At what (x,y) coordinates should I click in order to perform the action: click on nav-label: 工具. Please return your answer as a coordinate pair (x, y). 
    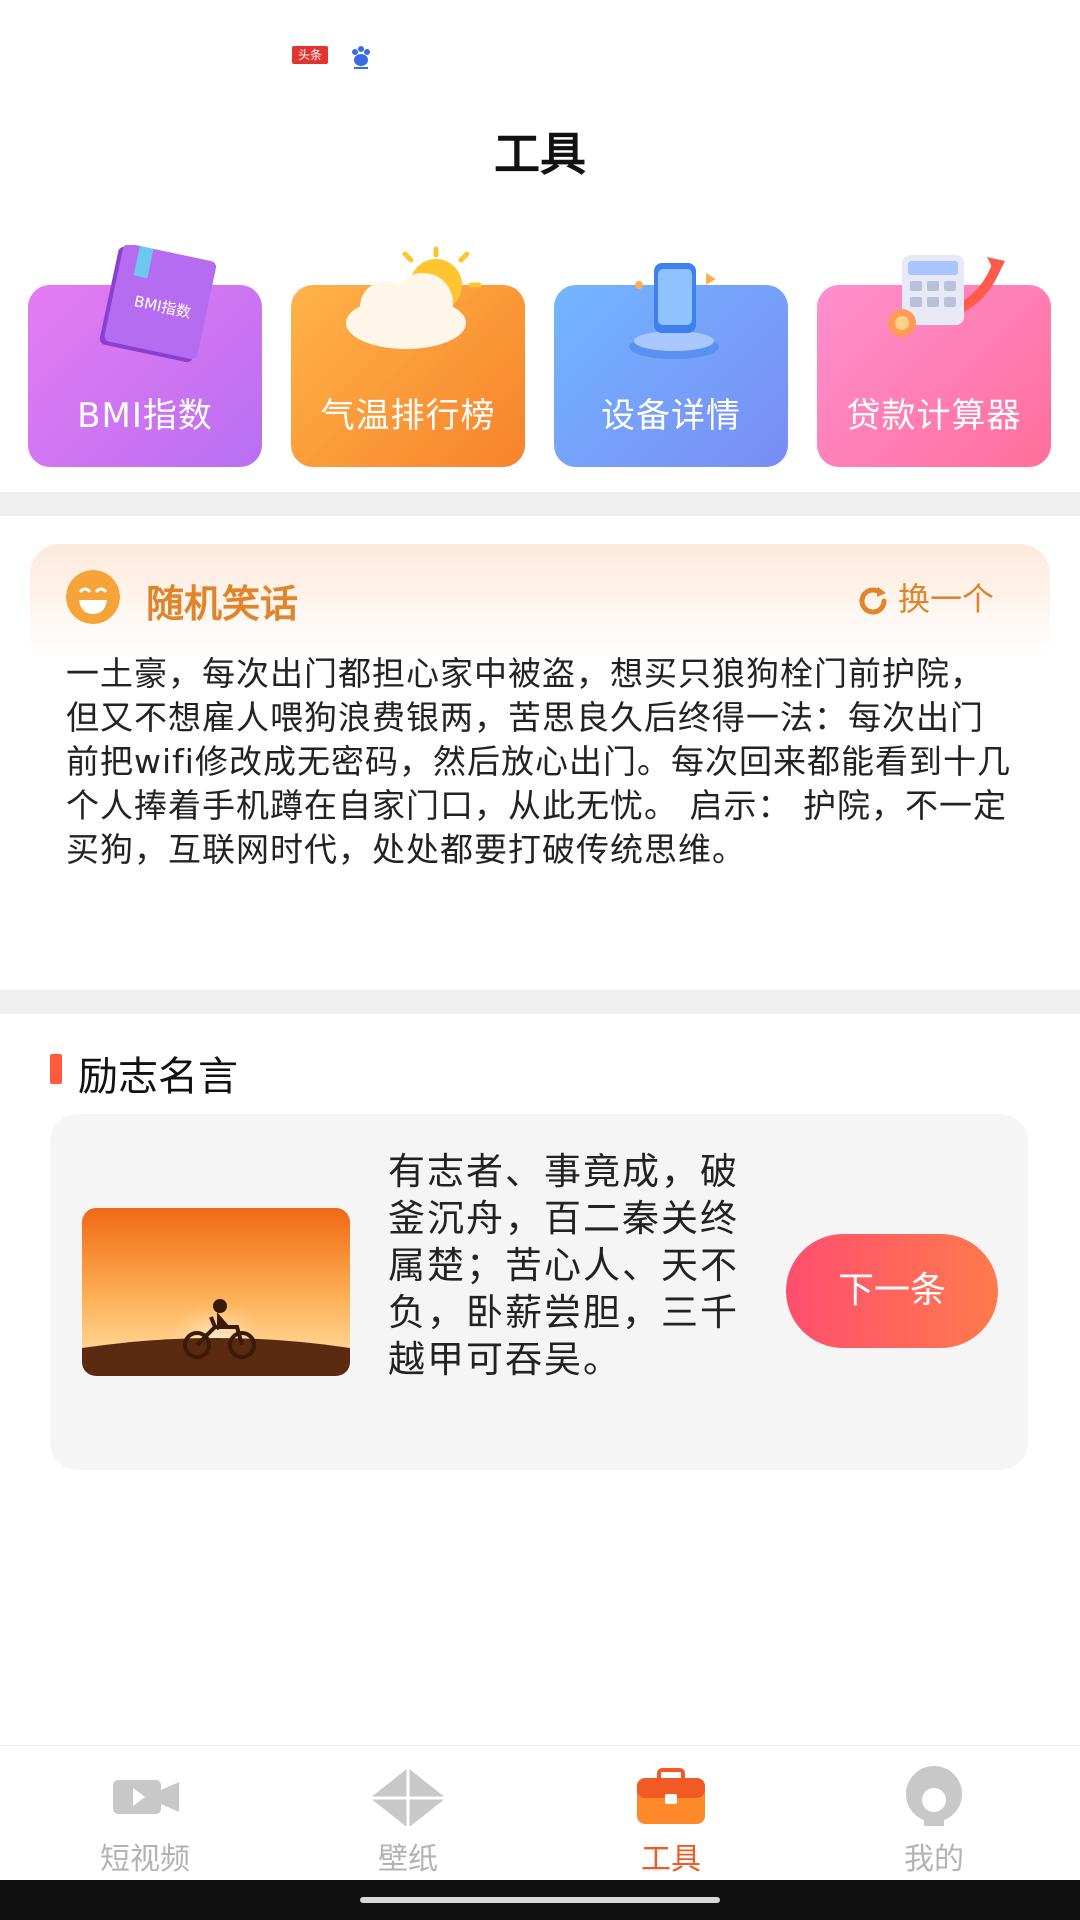
    Looking at the image, I should click on (671, 1859).